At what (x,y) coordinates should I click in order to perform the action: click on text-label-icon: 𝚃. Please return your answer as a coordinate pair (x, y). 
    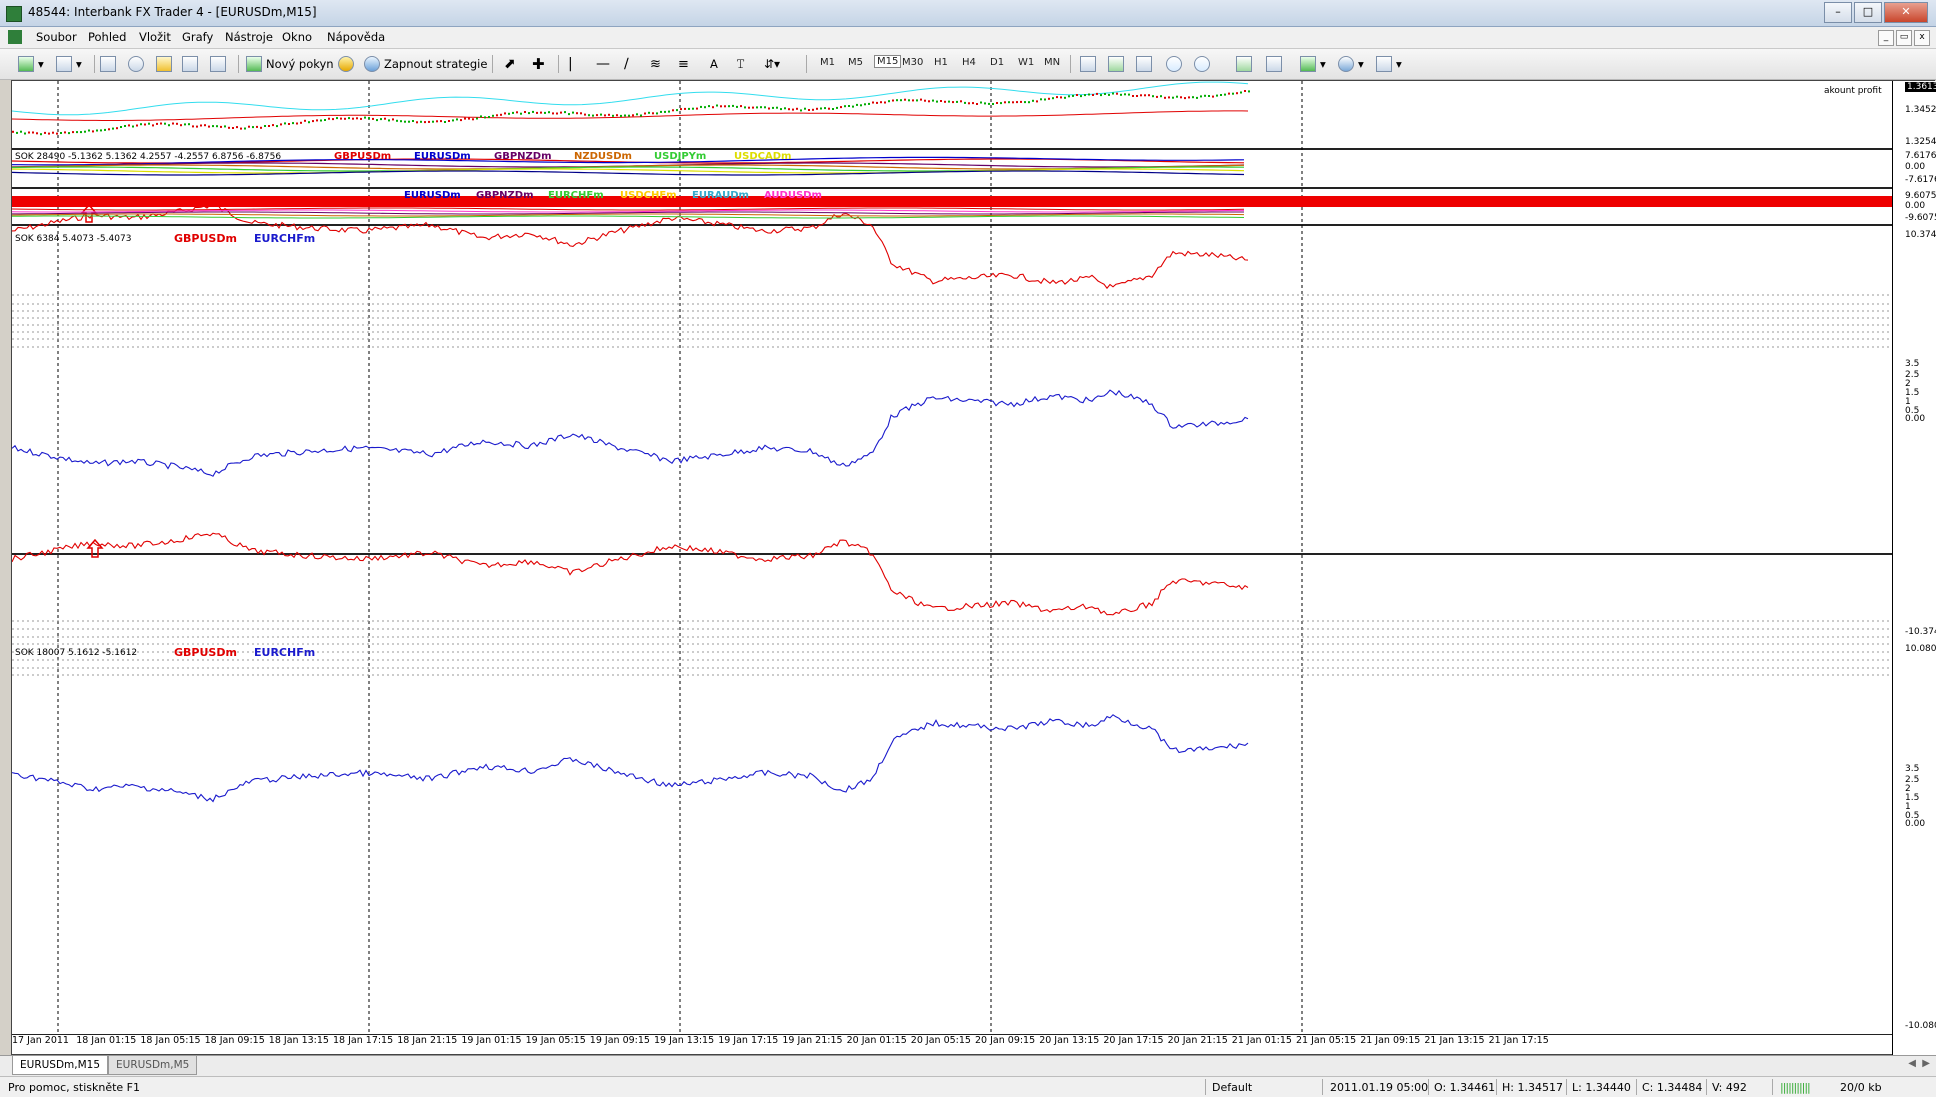
    Looking at the image, I should click on (740, 64).